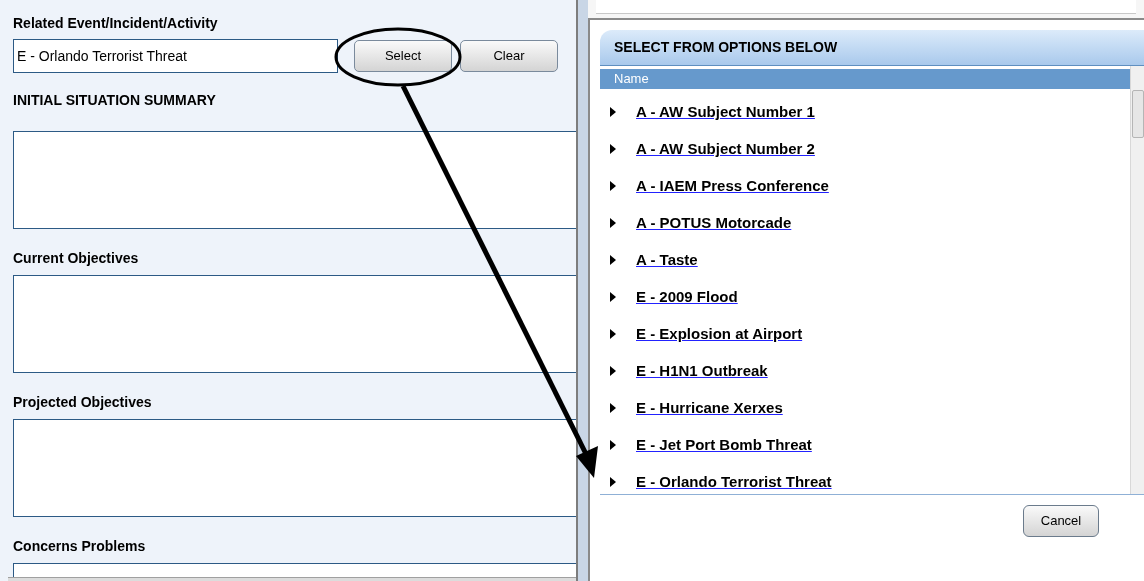 This screenshot has height=581, width=1144. What do you see at coordinates (734, 482) in the screenshot?
I see `option-link: E - Orlando Terrorist Threat` at bounding box center [734, 482].